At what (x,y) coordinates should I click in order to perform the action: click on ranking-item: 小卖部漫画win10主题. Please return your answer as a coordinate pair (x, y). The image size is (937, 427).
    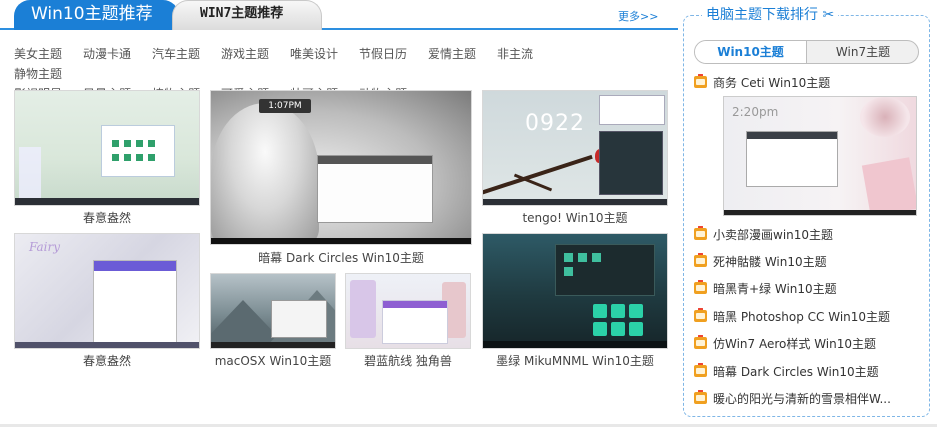
    Looking at the image, I should click on (809, 235).